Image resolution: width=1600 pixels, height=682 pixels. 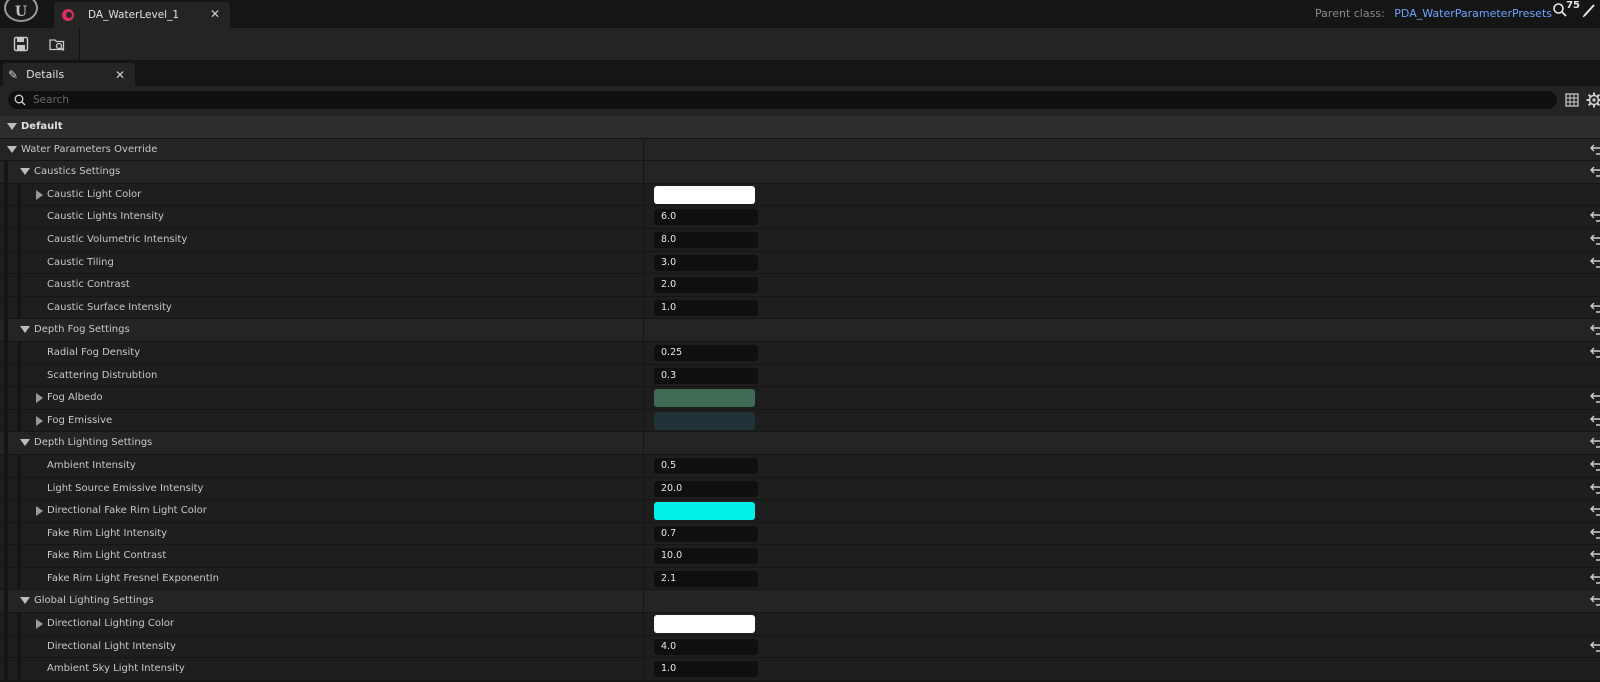 I want to click on prop-directional-light-intensity: Directional Light Intensity 4.0, so click(x=800, y=647).